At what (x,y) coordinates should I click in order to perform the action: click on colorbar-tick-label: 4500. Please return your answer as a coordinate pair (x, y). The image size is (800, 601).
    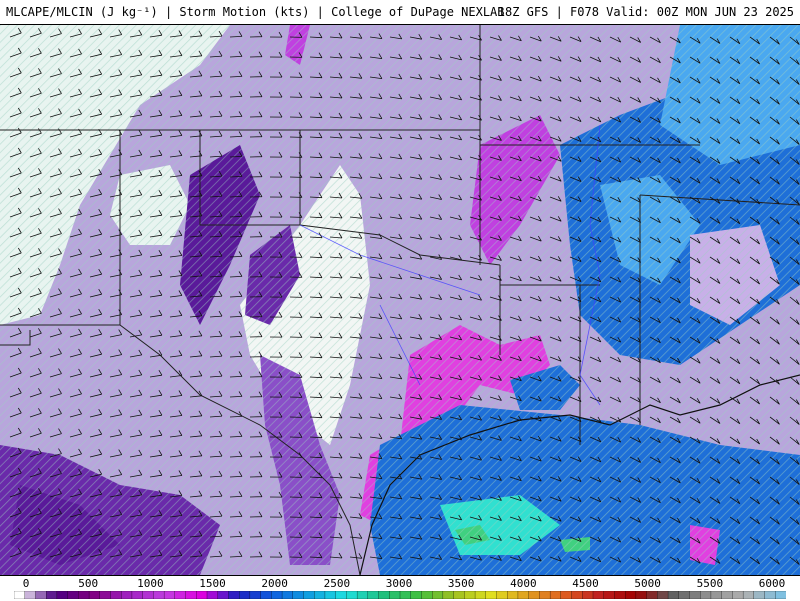
    Looking at the image, I should click on (585, 583).